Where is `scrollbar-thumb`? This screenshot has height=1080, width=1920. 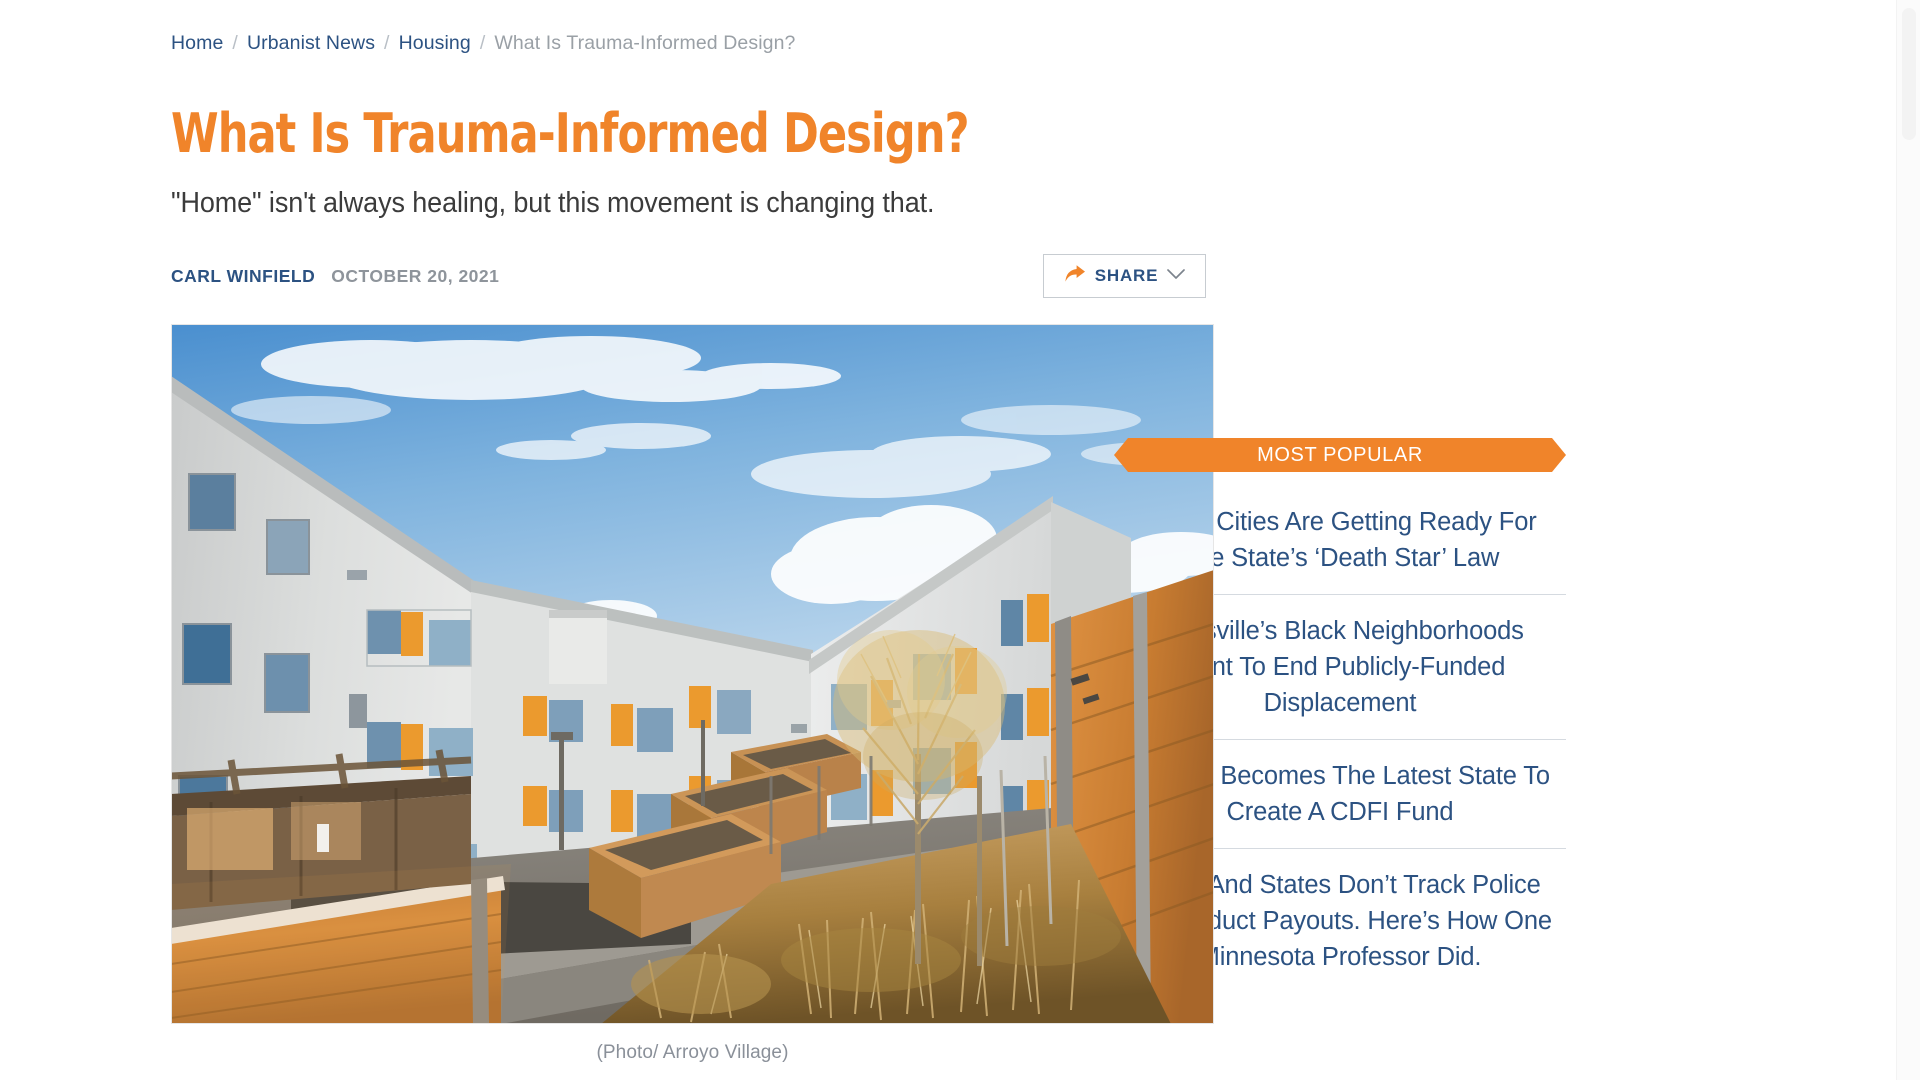 scrollbar-thumb is located at coordinates (1909, 74).